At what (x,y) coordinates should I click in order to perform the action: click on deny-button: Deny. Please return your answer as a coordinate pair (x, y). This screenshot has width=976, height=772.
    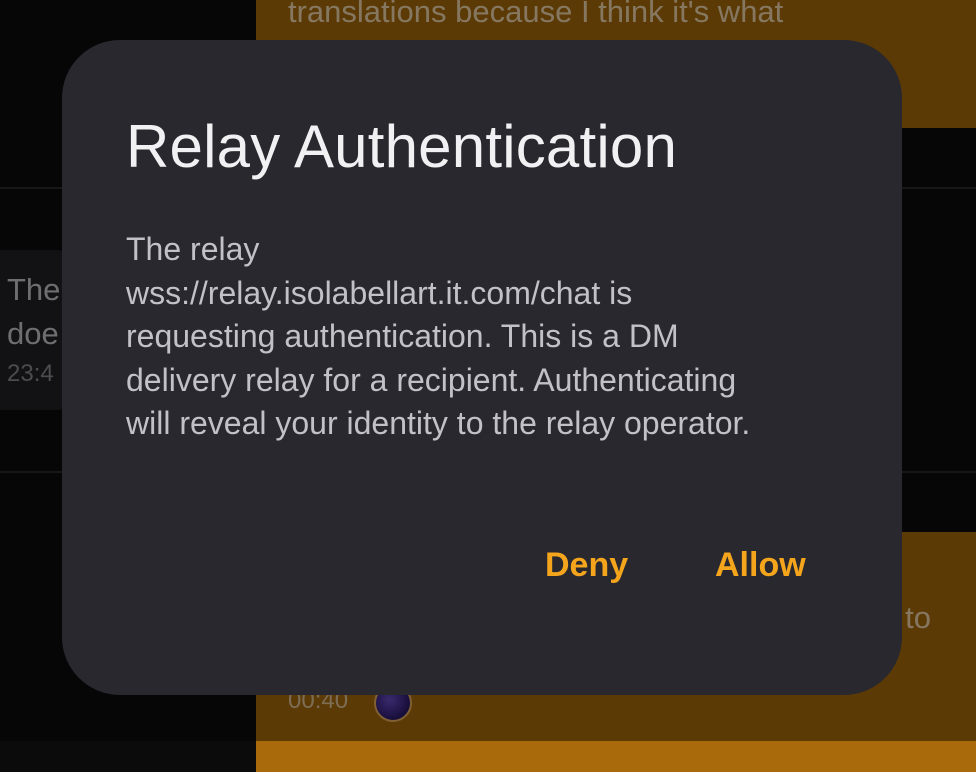
    Looking at the image, I should click on (586, 565).